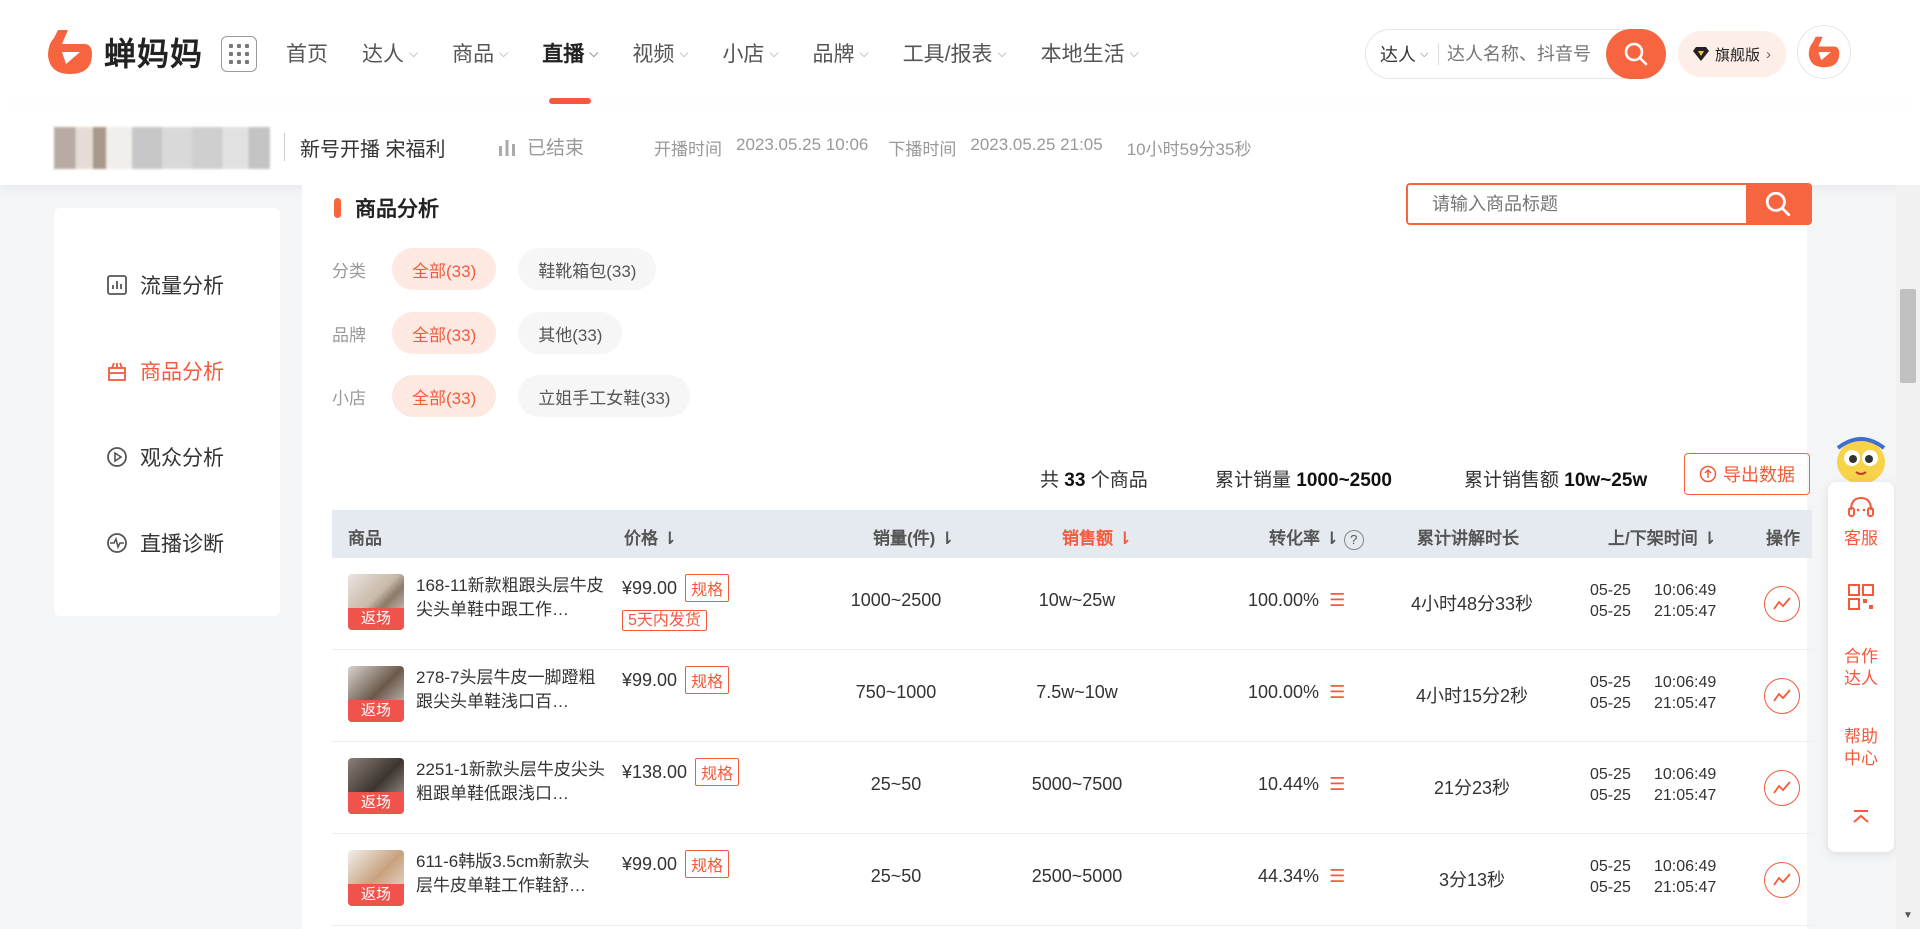 The image size is (1920, 929). What do you see at coordinates (1908, 557) in the screenshot?
I see `page-scrollbar: ▼` at bounding box center [1908, 557].